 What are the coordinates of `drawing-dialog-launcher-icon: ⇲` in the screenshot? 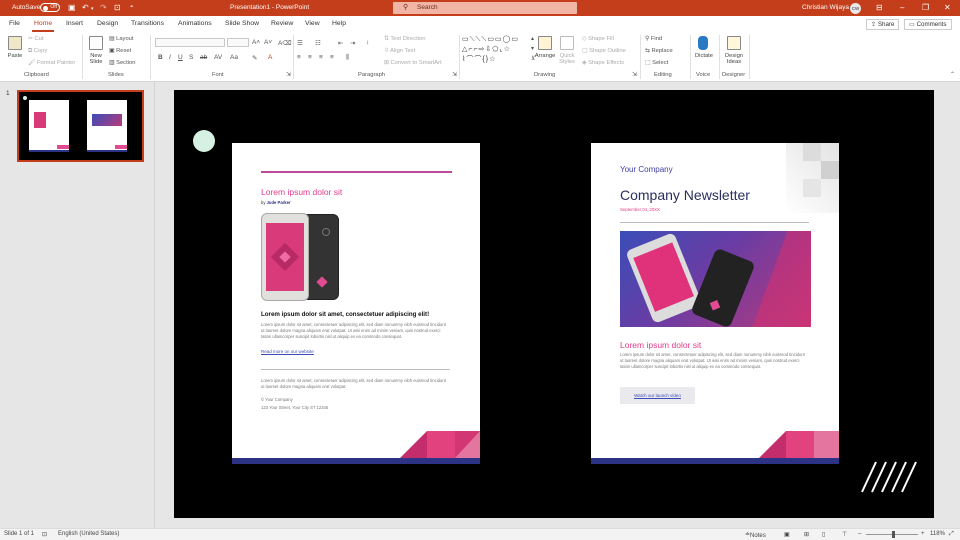 It's located at (634, 75).